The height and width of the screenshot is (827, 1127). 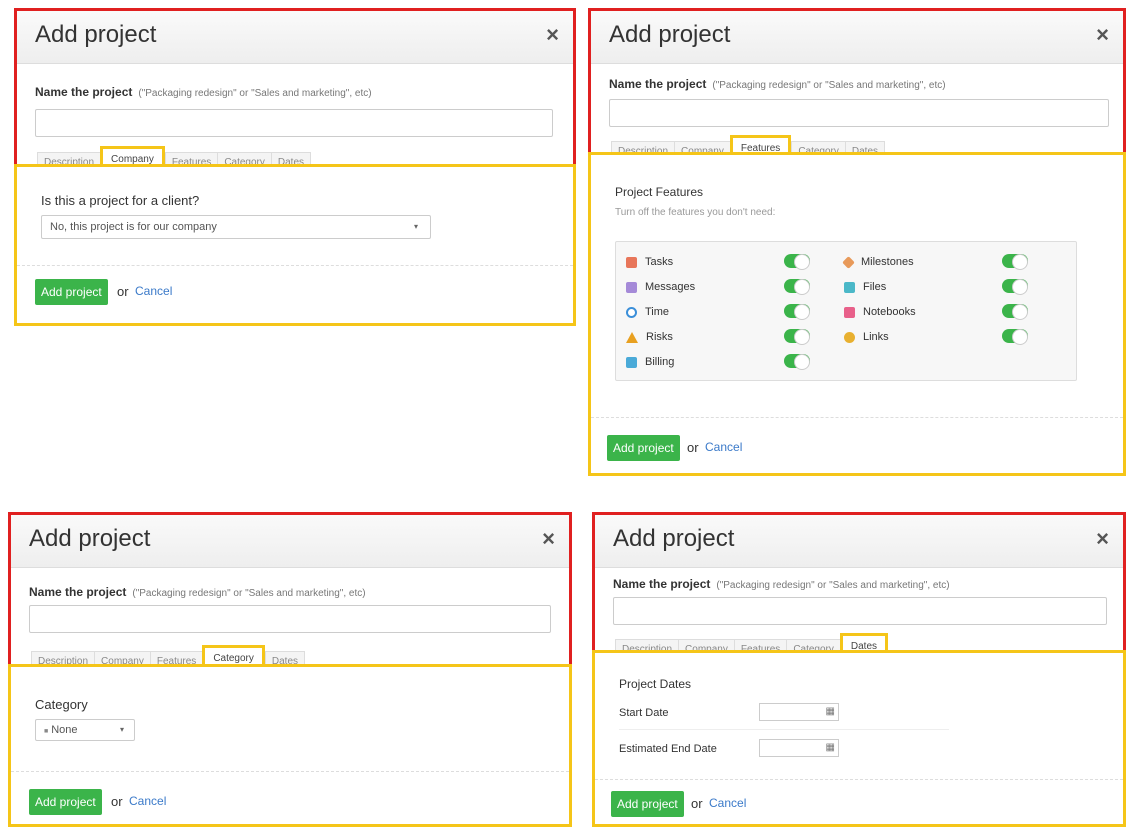 I want to click on feature-label: Links, so click(x=876, y=337).